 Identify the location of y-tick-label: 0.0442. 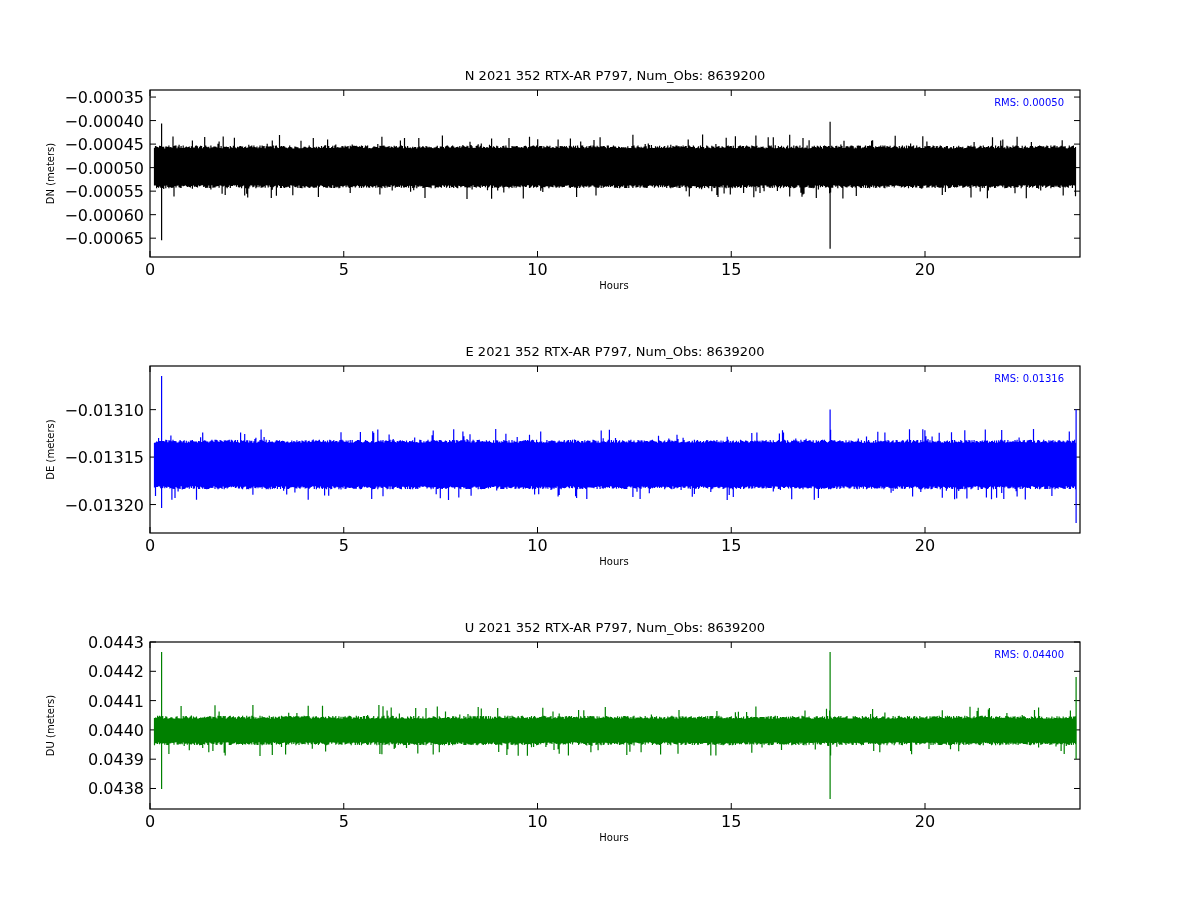
(116, 672).